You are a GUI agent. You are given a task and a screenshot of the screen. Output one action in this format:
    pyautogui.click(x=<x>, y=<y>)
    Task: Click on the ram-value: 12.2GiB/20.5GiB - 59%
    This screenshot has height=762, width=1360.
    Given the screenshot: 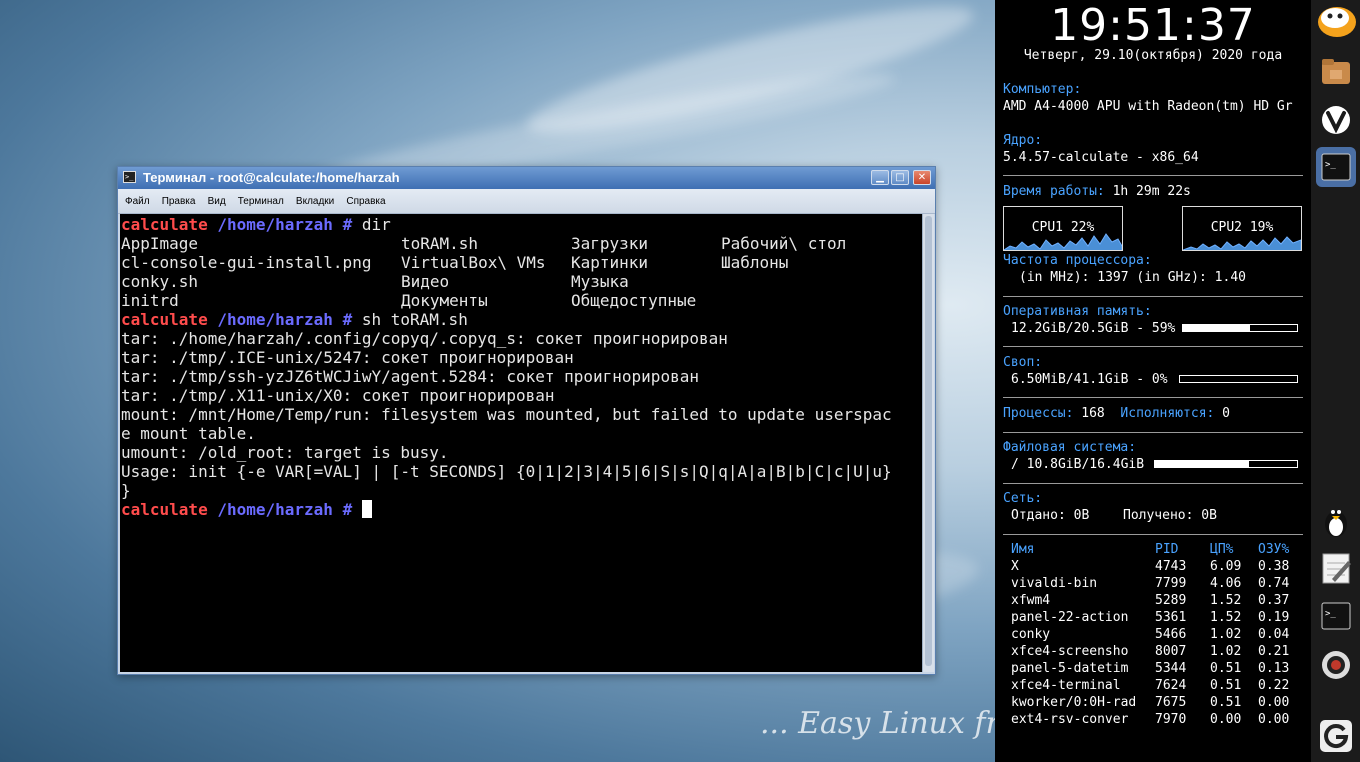 What is the action you would take?
    pyautogui.click(x=1093, y=328)
    